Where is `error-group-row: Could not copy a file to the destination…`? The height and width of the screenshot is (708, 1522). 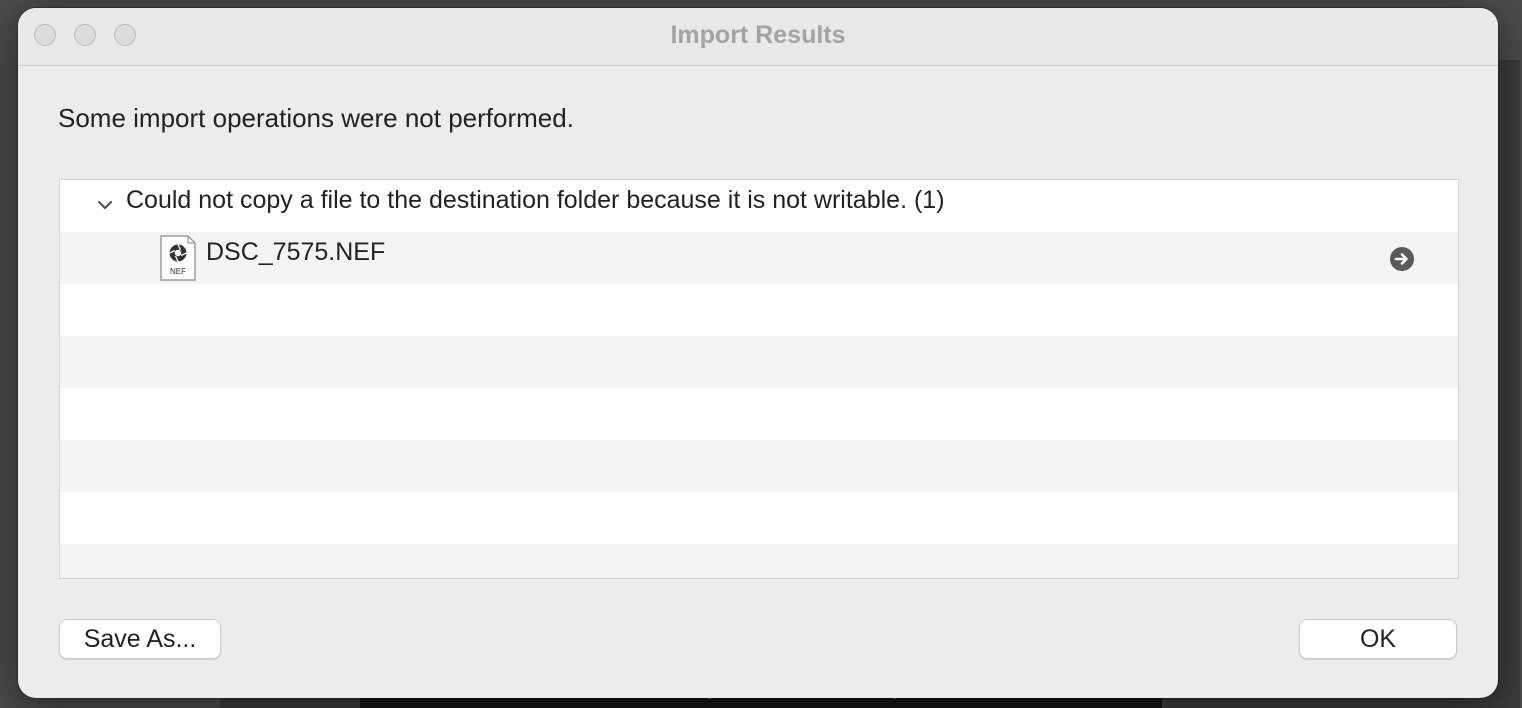
error-group-row: Could not copy a file to the destination… is located at coordinates (759, 206).